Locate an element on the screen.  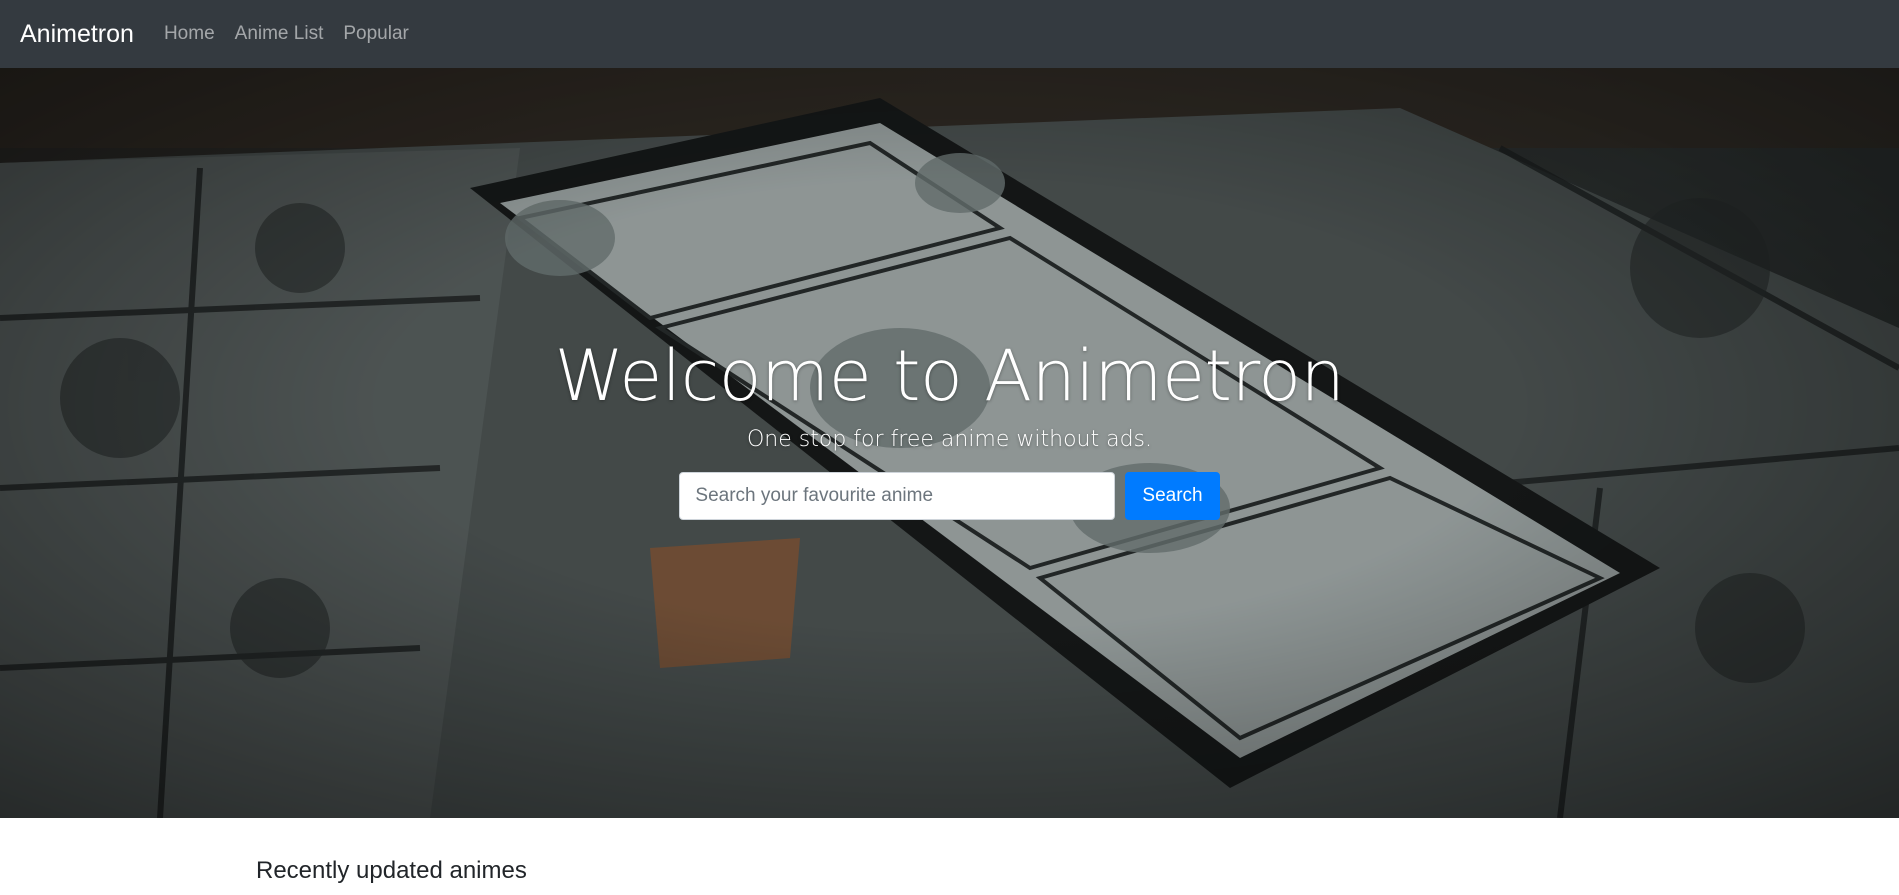
nav-link-home: Home is located at coordinates (189, 34).